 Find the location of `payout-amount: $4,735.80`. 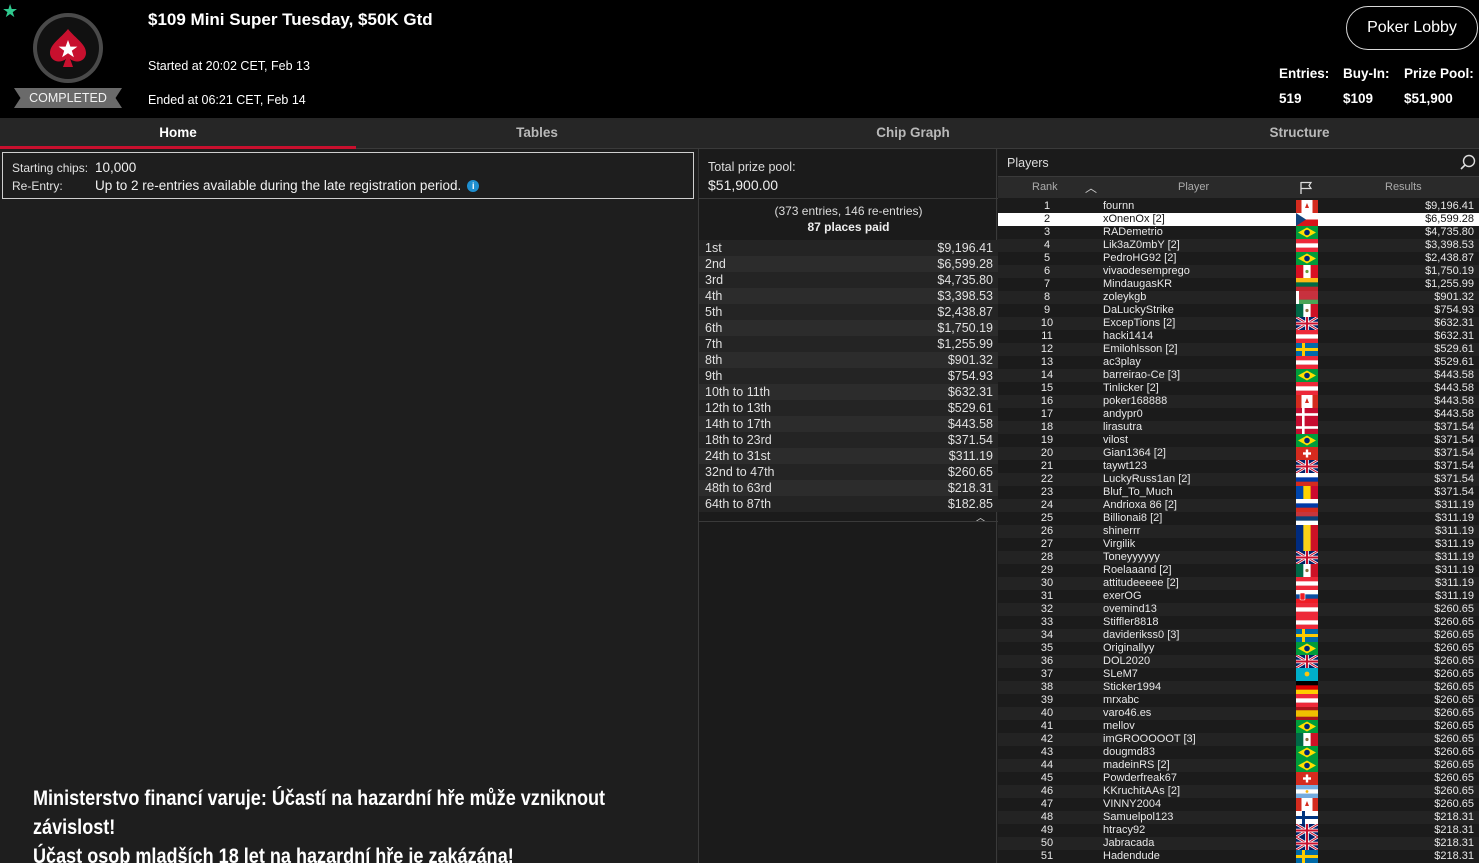

payout-amount: $4,735.80 is located at coordinates (965, 280).